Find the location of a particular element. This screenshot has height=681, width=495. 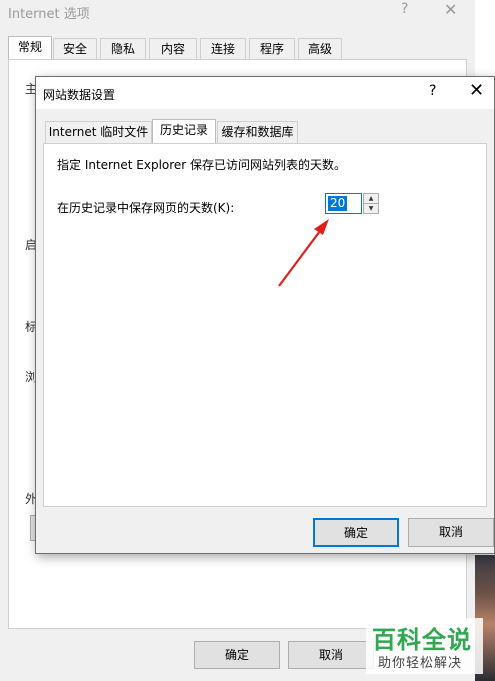

arrow-head is located at coordinates (321, 227).